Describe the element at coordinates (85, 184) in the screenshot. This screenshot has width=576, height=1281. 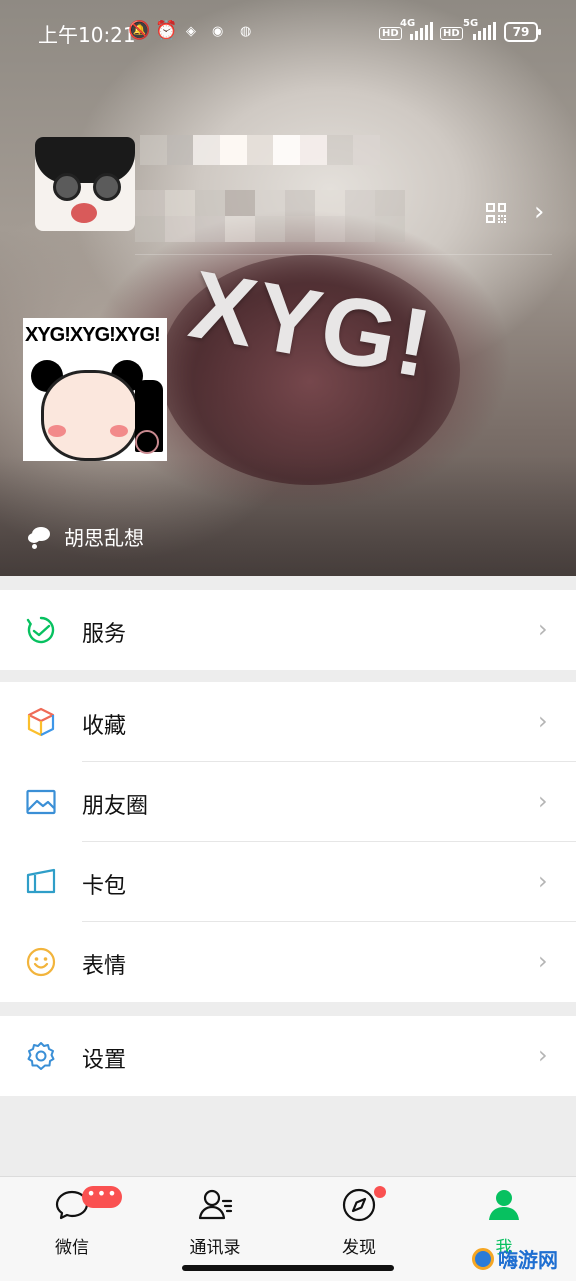
I see `avatar` at that location.